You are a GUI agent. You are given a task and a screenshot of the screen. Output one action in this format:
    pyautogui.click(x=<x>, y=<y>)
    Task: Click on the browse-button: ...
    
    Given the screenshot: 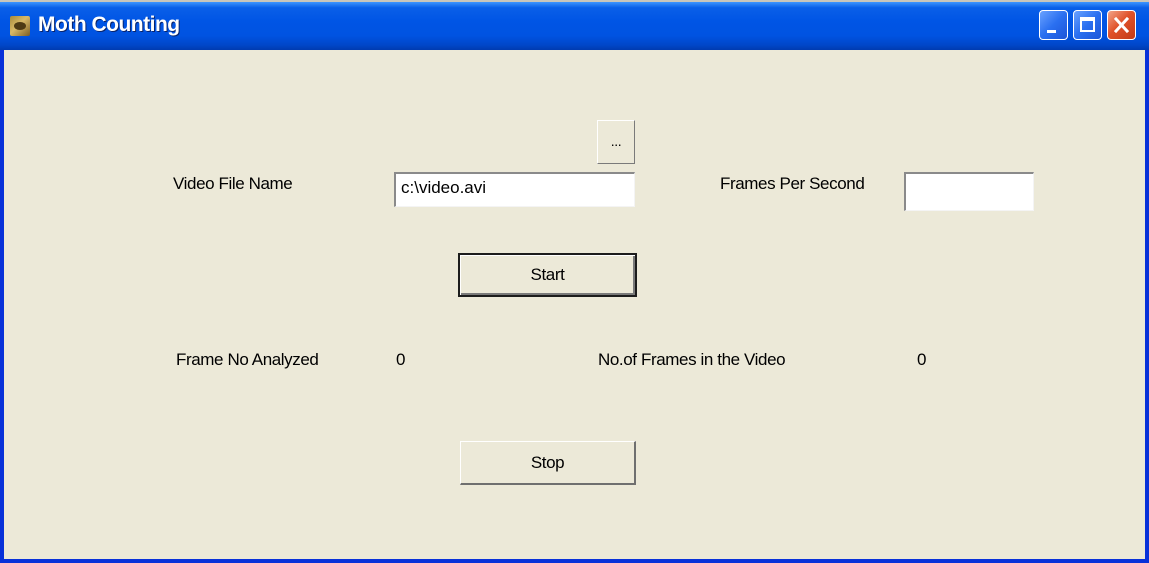 What is the action you would take?
    pyautogui.click(x=616, y=142)
    